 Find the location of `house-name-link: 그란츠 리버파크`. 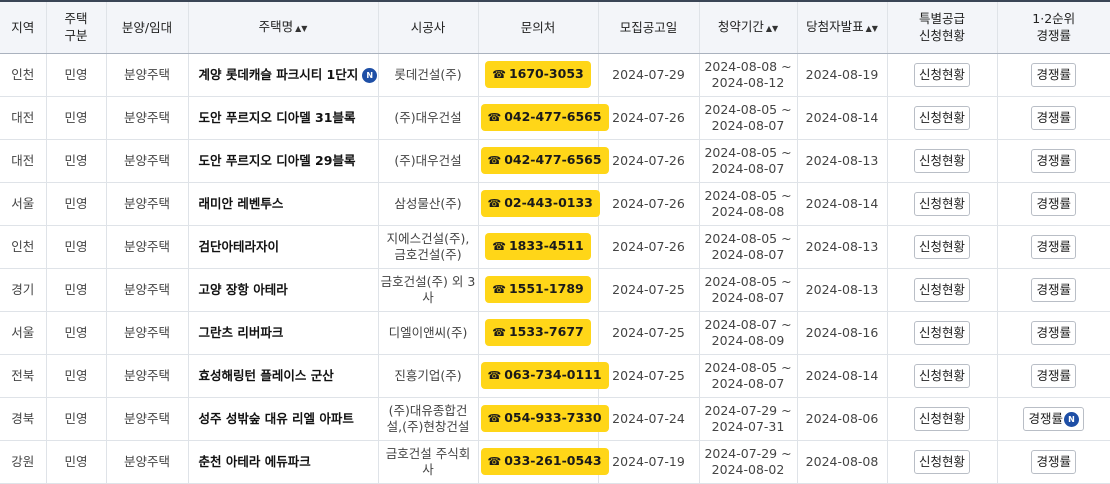

house-name-link: 그란츠 리버파크 is located at coordinates (241, 332).